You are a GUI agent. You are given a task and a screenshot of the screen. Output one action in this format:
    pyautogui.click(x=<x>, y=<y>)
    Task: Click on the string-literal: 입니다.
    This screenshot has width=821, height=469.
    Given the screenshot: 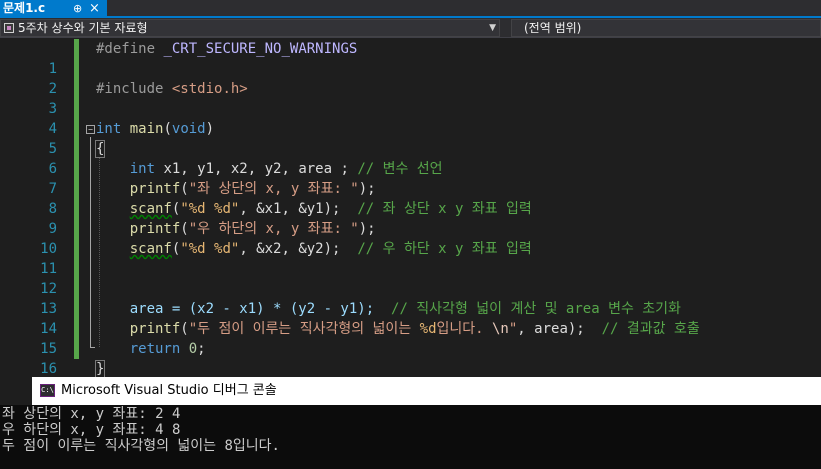 What is the action you would take?
    pyautogui.click(x=464, y=329)
    